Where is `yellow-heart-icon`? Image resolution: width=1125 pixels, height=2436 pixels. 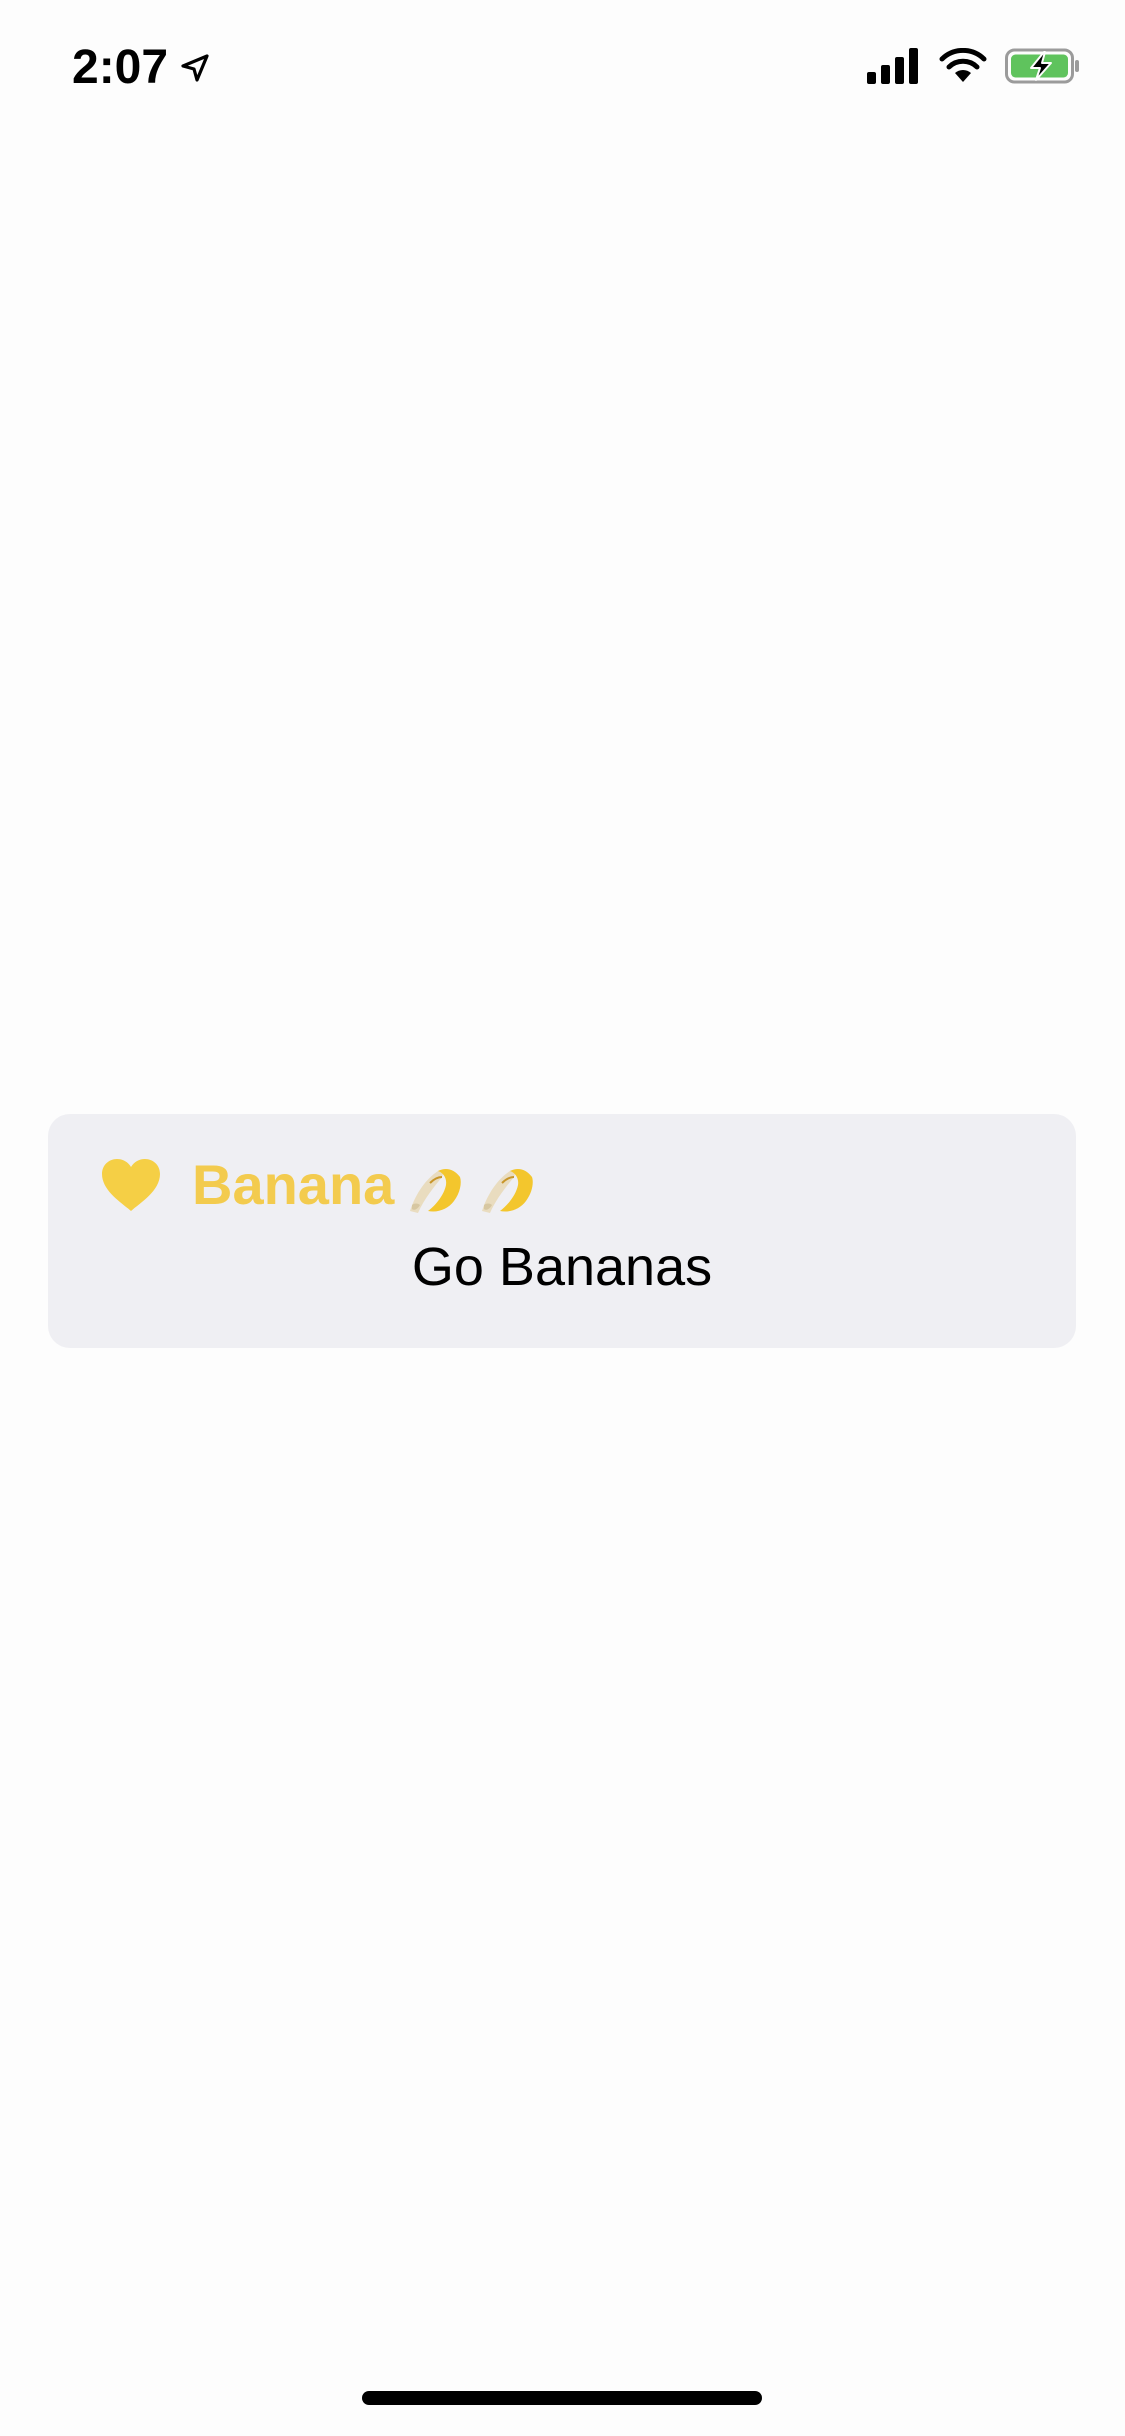
yellow-heart-icon is located at coordinates (131, 1185).